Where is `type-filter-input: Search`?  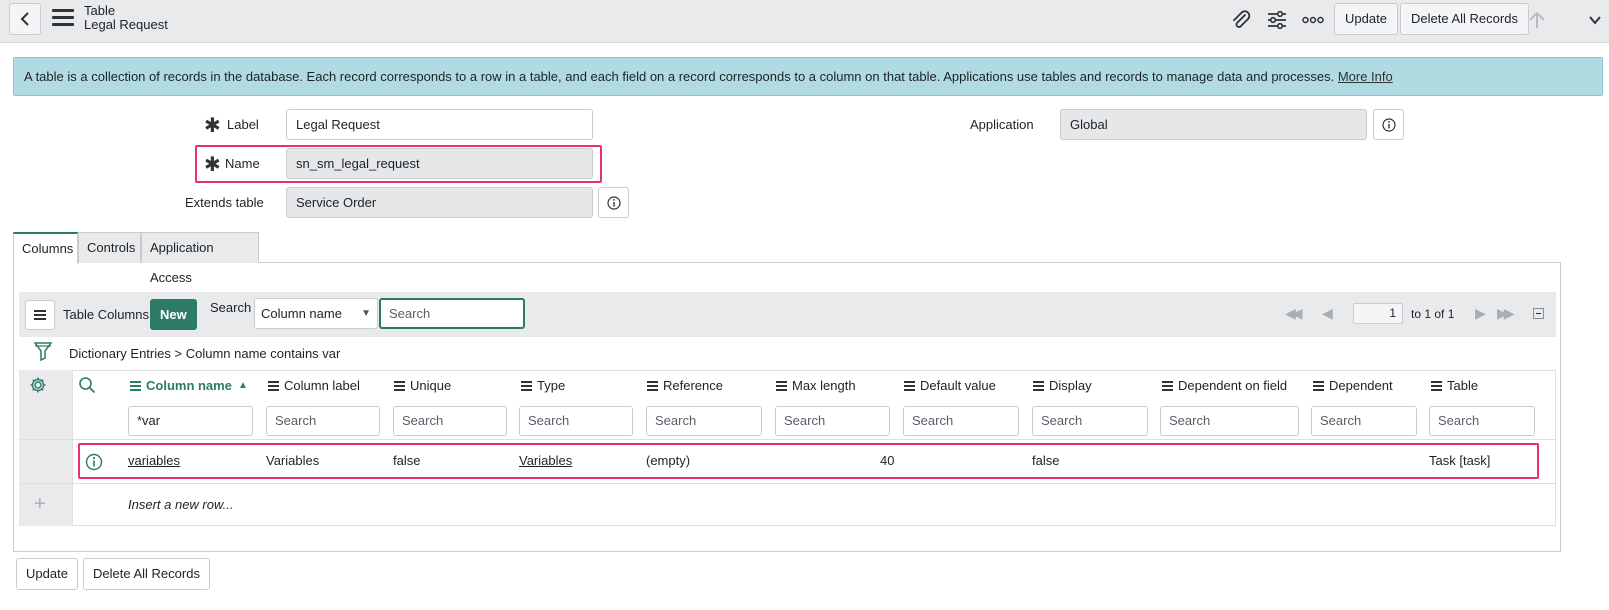 type-filter-input: Search is located at coordinates (576, 421).